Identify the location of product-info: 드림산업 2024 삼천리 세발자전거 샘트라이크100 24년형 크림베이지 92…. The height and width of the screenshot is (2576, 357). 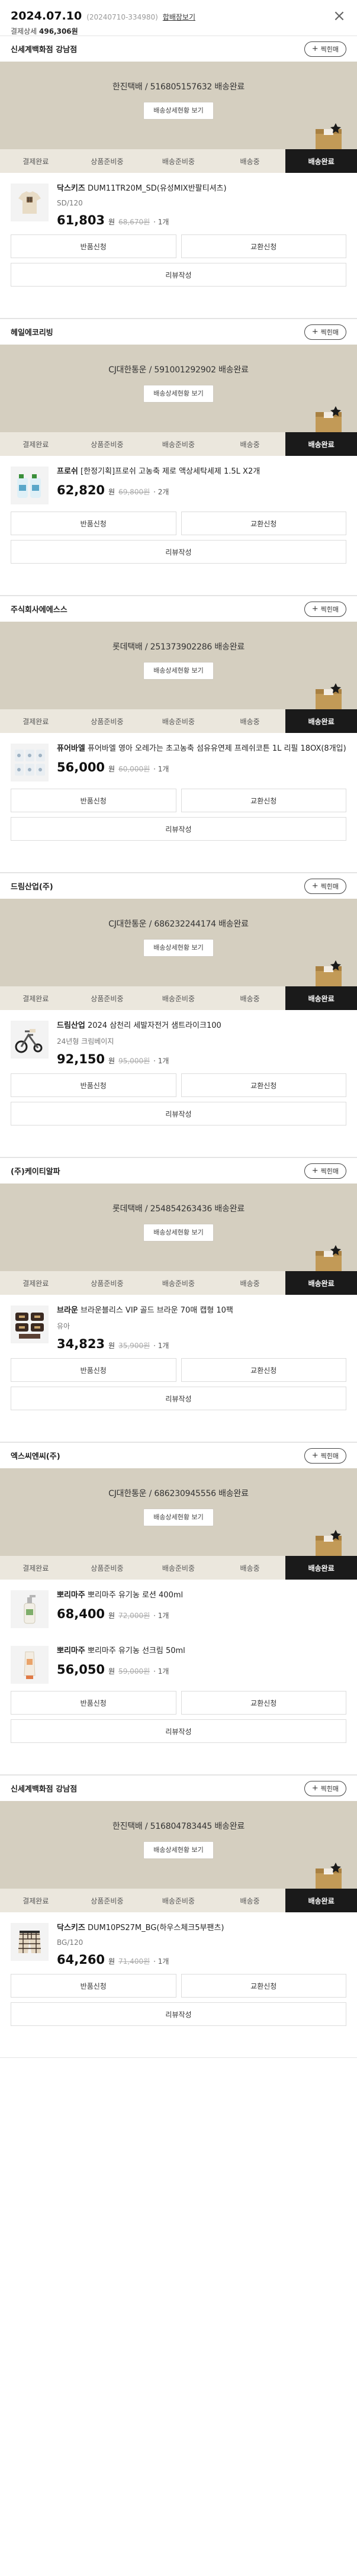
(201, 1044).